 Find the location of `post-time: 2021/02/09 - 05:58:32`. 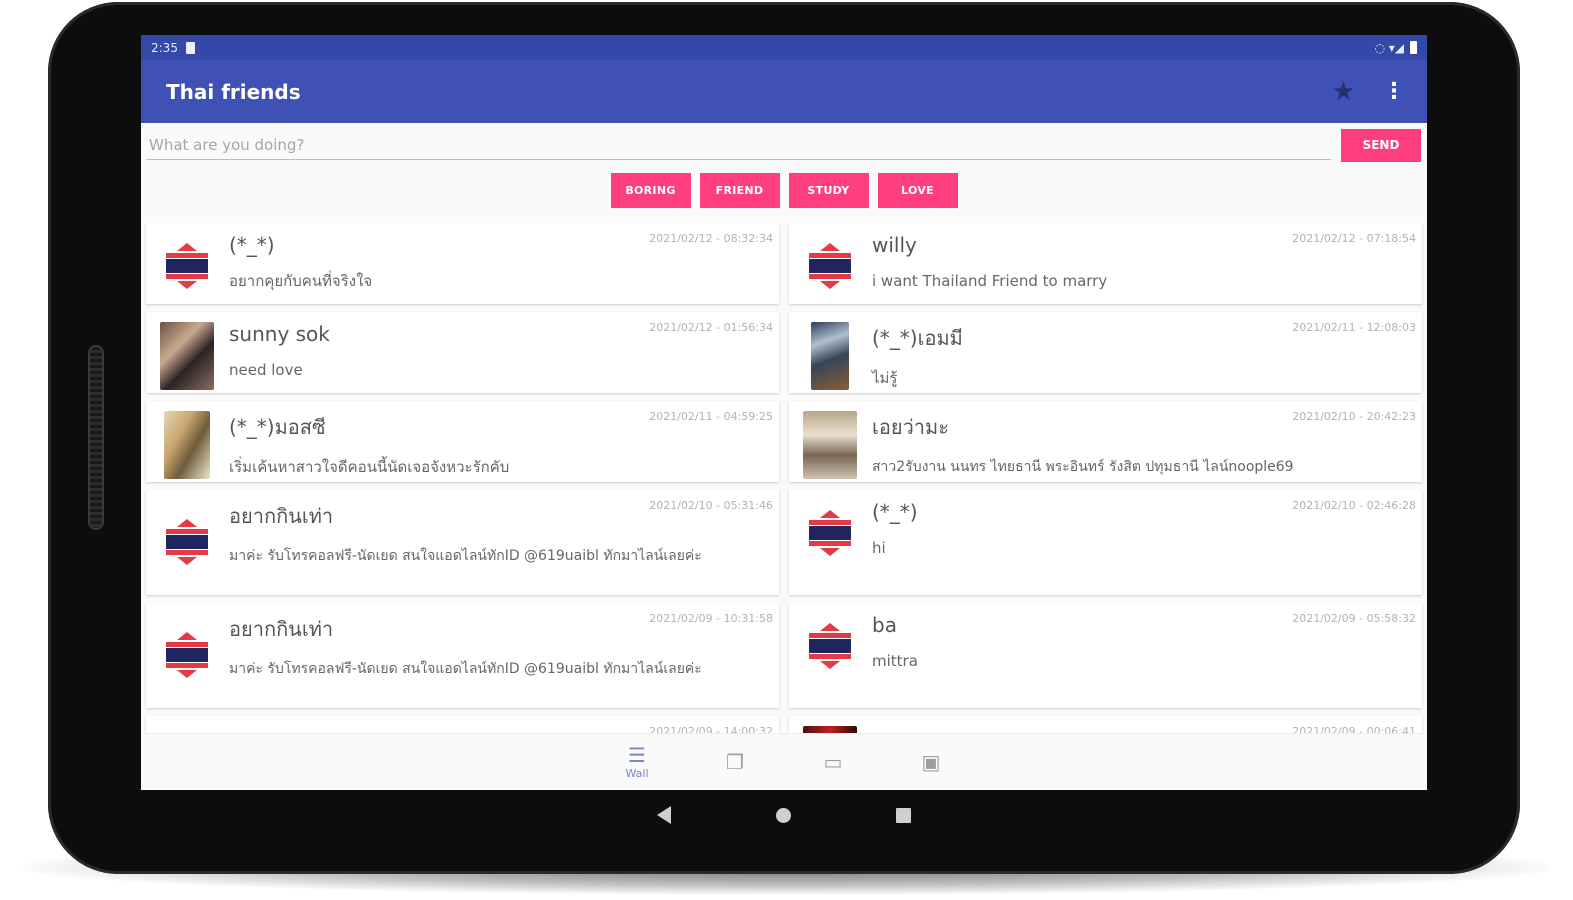

post-time: 2021/02/09 - 05:58:32 is located at coordinates (1354, 618).